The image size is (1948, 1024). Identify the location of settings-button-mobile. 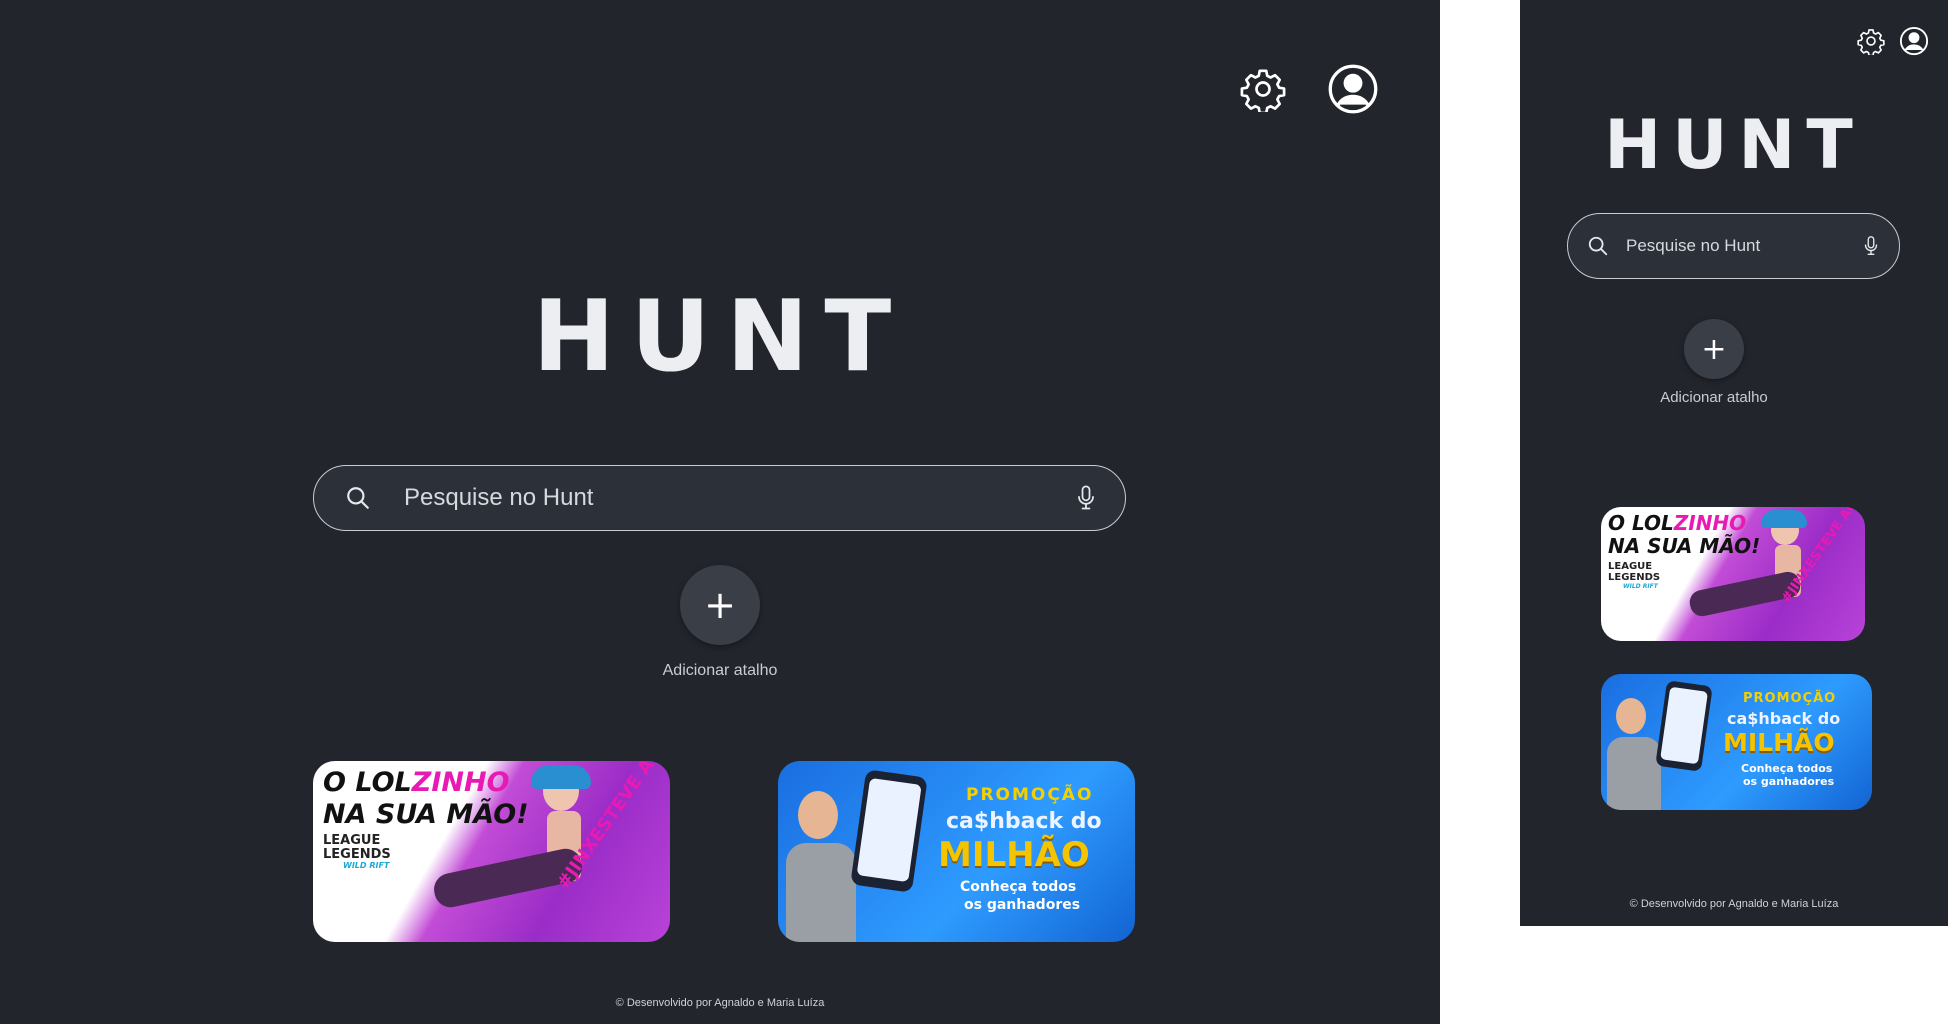
(1871, 41).